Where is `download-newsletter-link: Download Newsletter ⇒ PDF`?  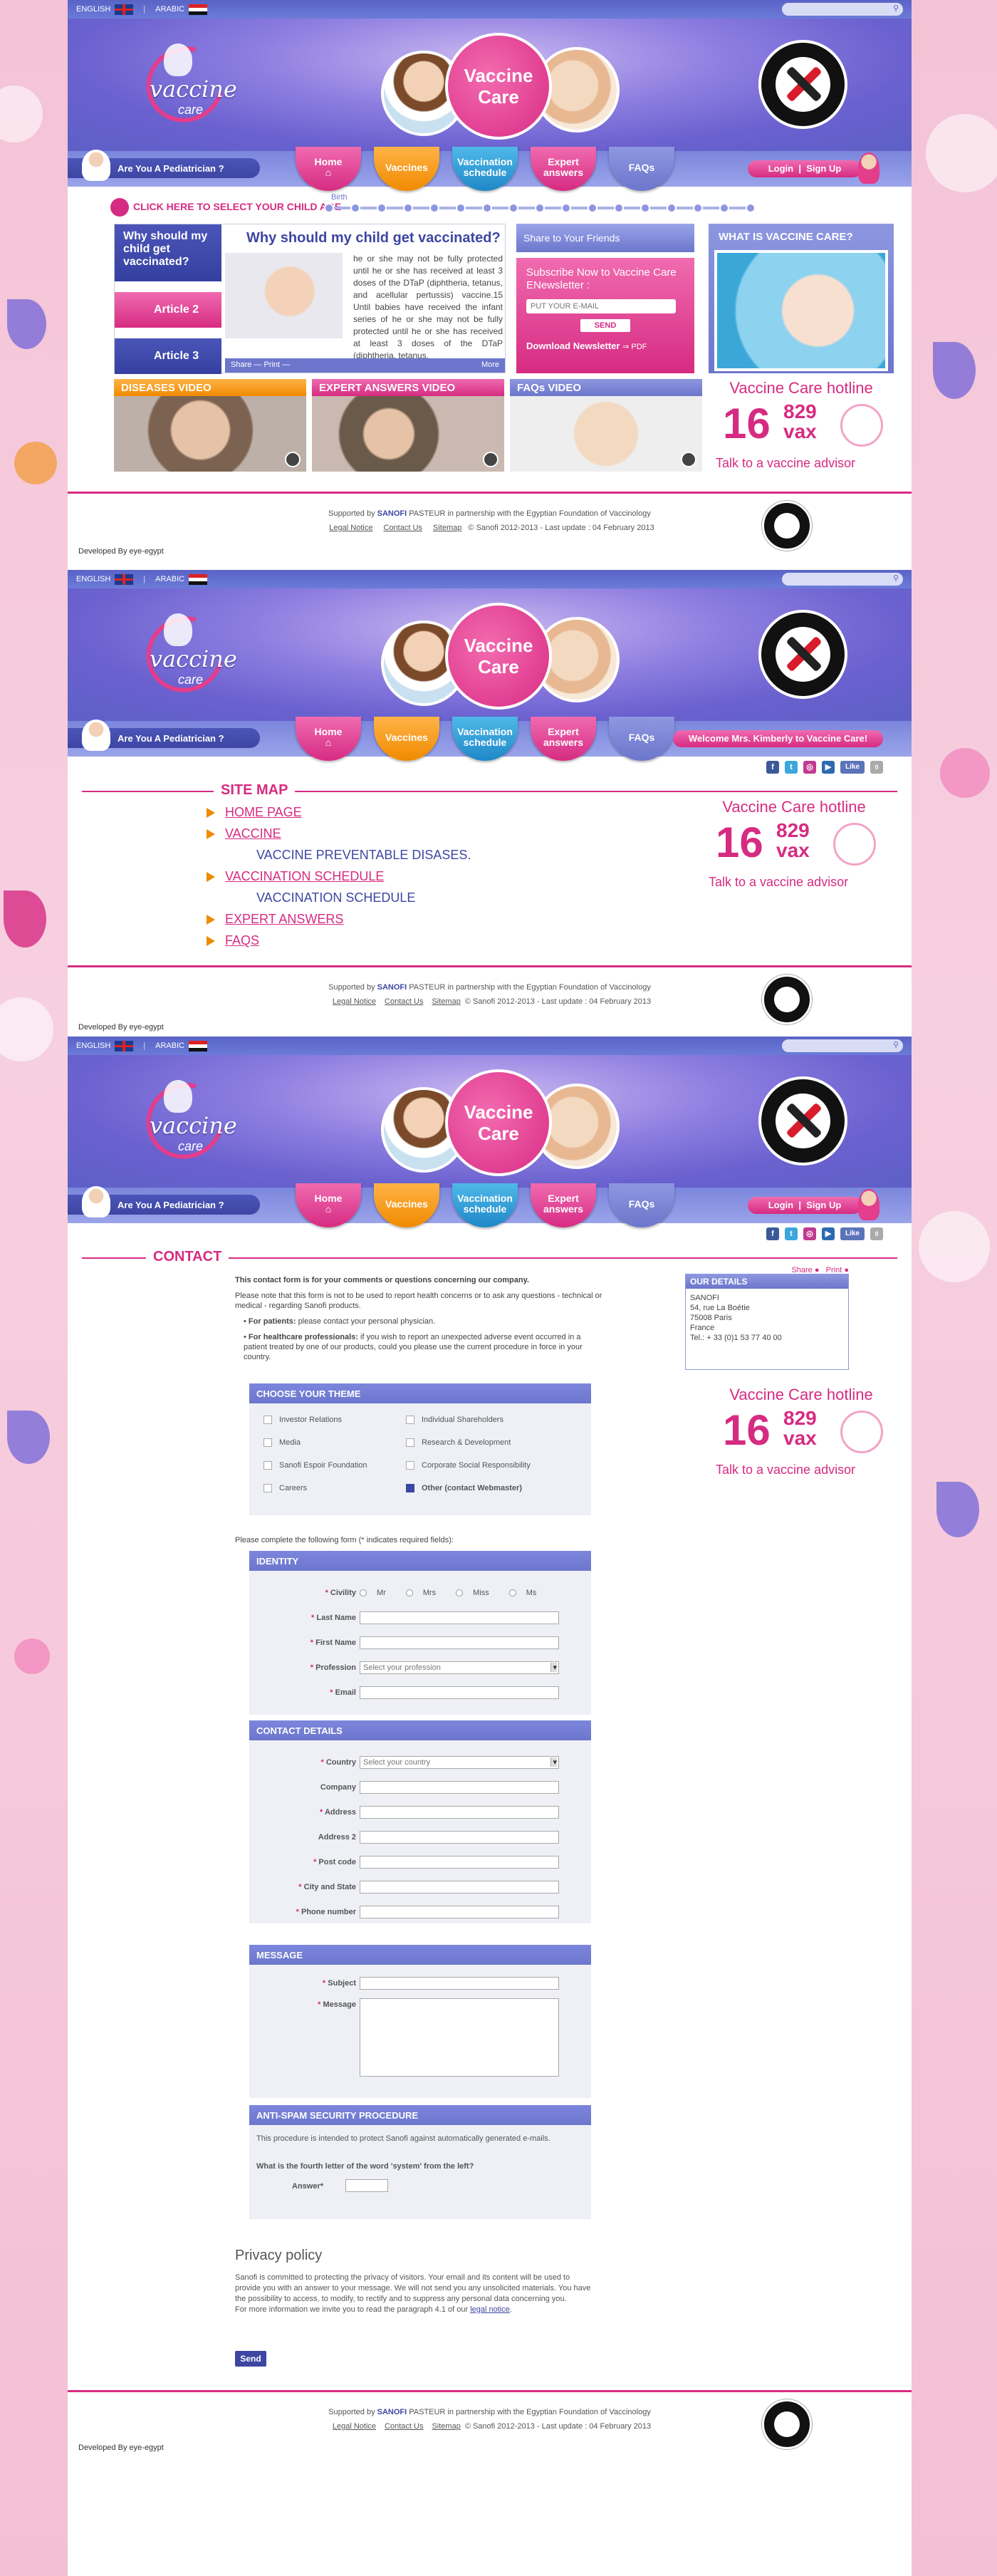 download-newsletter-link: Download Newsletter ⇒ PDF is located at coordinates (605, 346).